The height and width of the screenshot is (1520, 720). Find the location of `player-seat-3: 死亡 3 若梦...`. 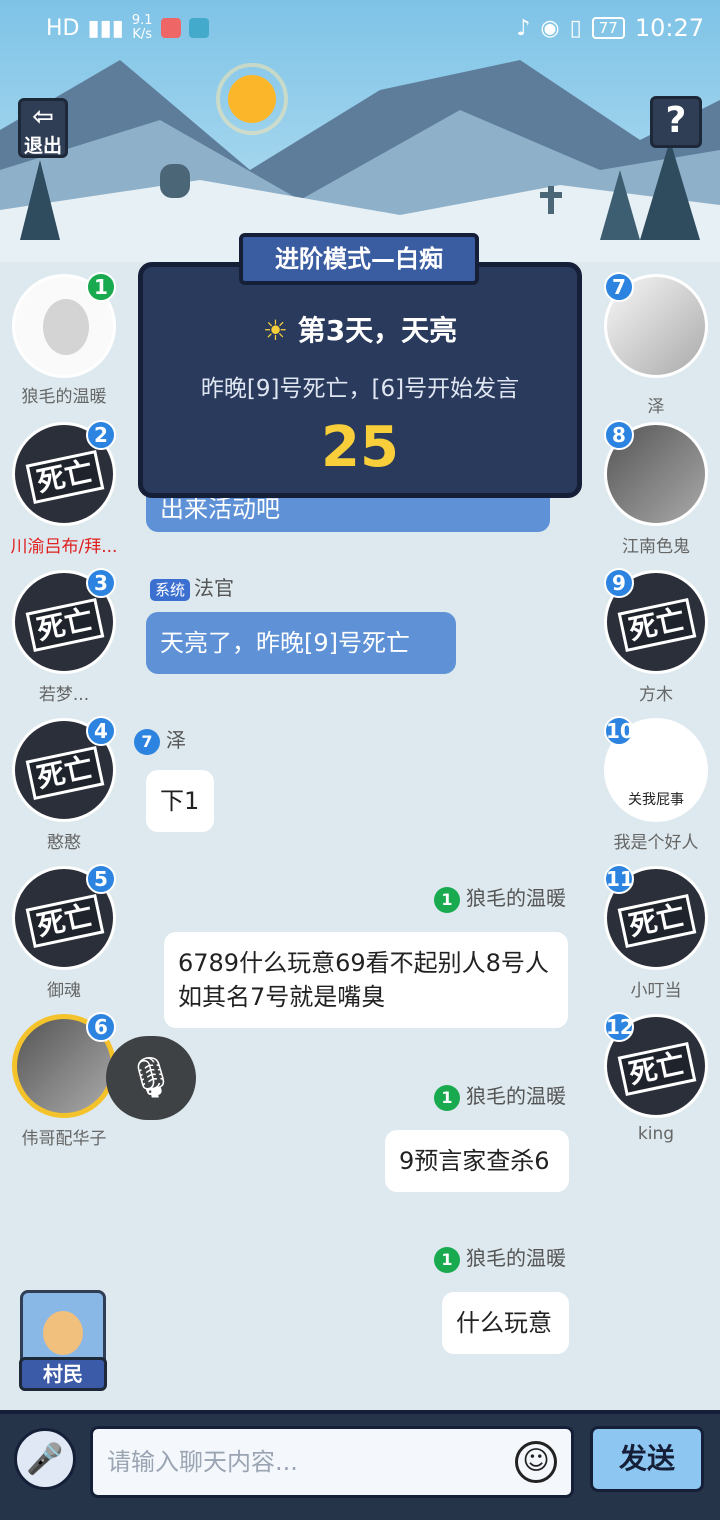

player-seat-3: 死亡 3 若梦... is located at coordinates (64, 636).